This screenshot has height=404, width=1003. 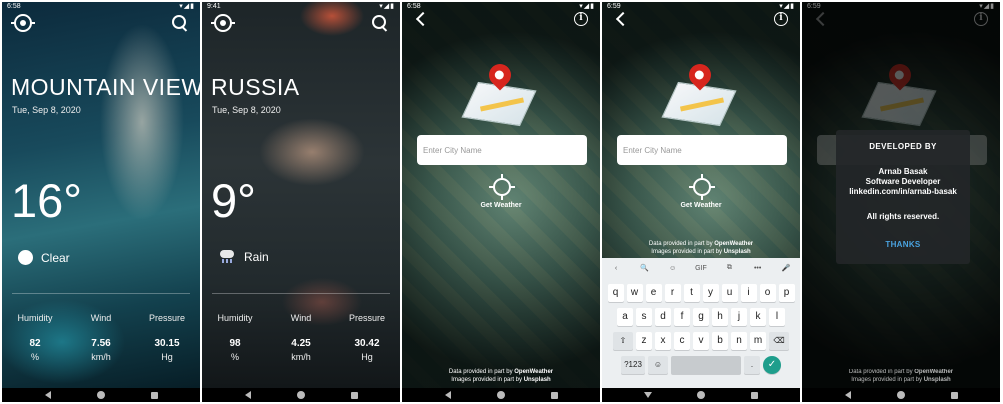 What do you see at coordinates (672, 293) in the screenshot?
I see `key: r` at bounding box center [672, 293].